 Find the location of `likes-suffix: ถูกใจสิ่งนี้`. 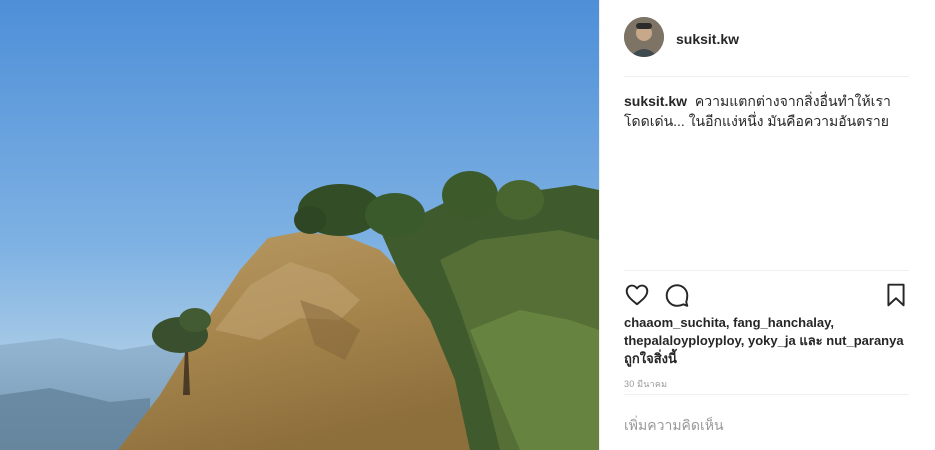

likes-suffix: ถูกใจสิ่งนี้ is located at coordinates (650, 358).